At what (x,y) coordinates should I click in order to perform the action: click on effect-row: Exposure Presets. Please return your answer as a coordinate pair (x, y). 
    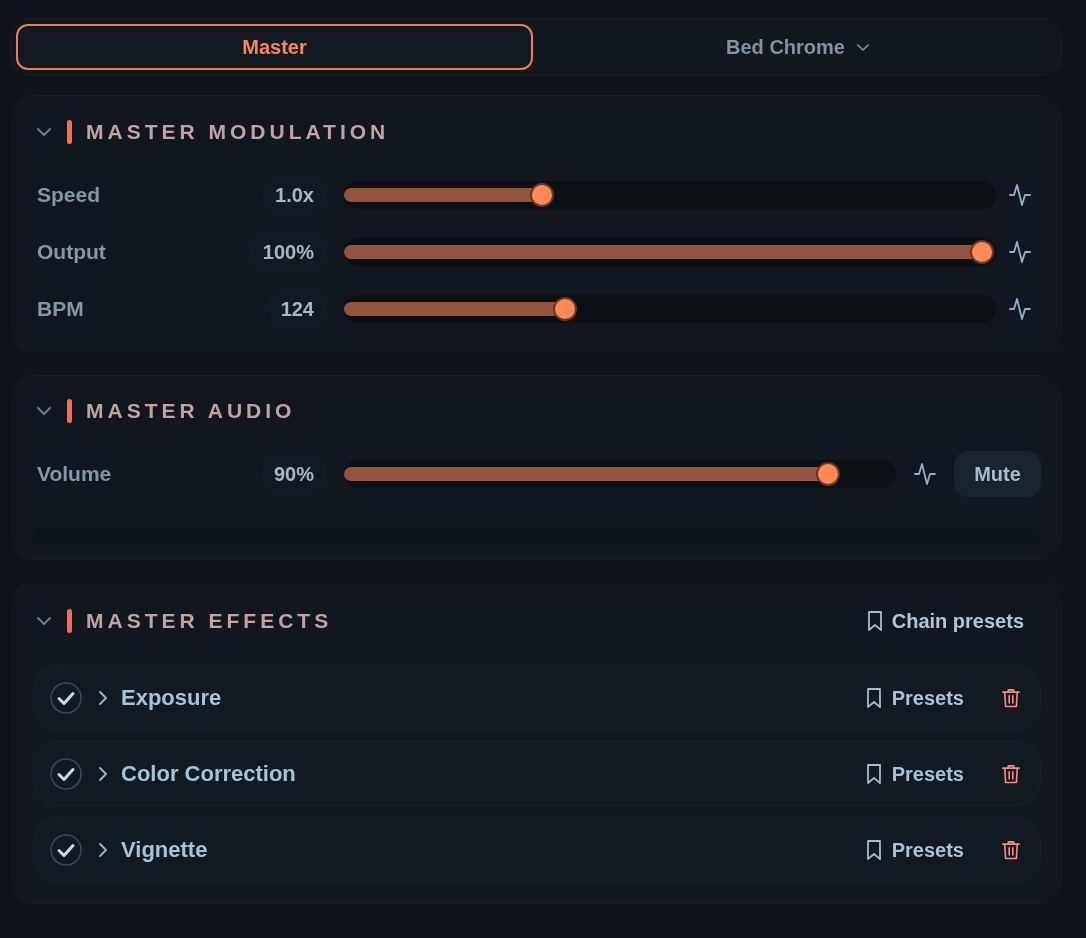
    Looking at the image, I should click on (537, 697).